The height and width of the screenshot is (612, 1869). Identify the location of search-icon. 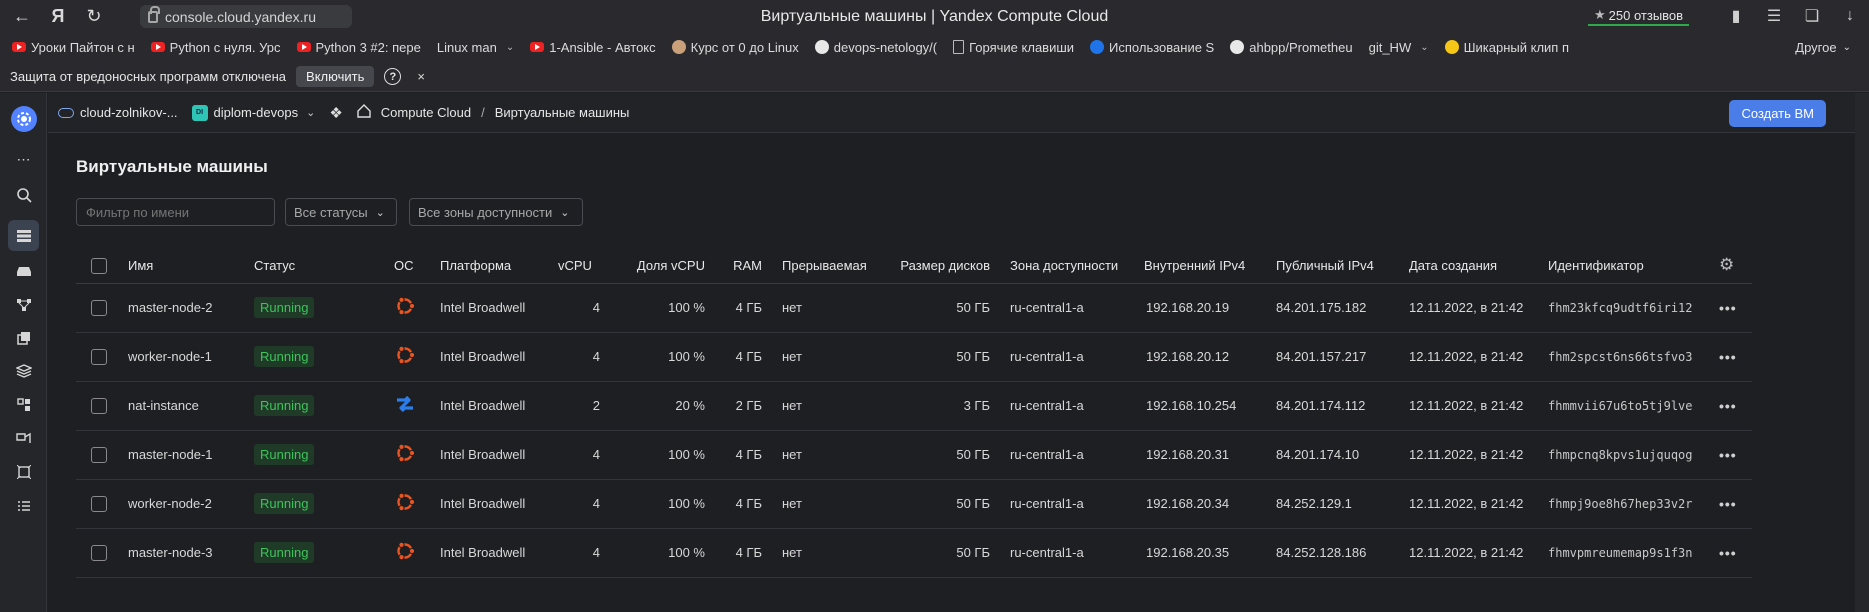
(23, 194).